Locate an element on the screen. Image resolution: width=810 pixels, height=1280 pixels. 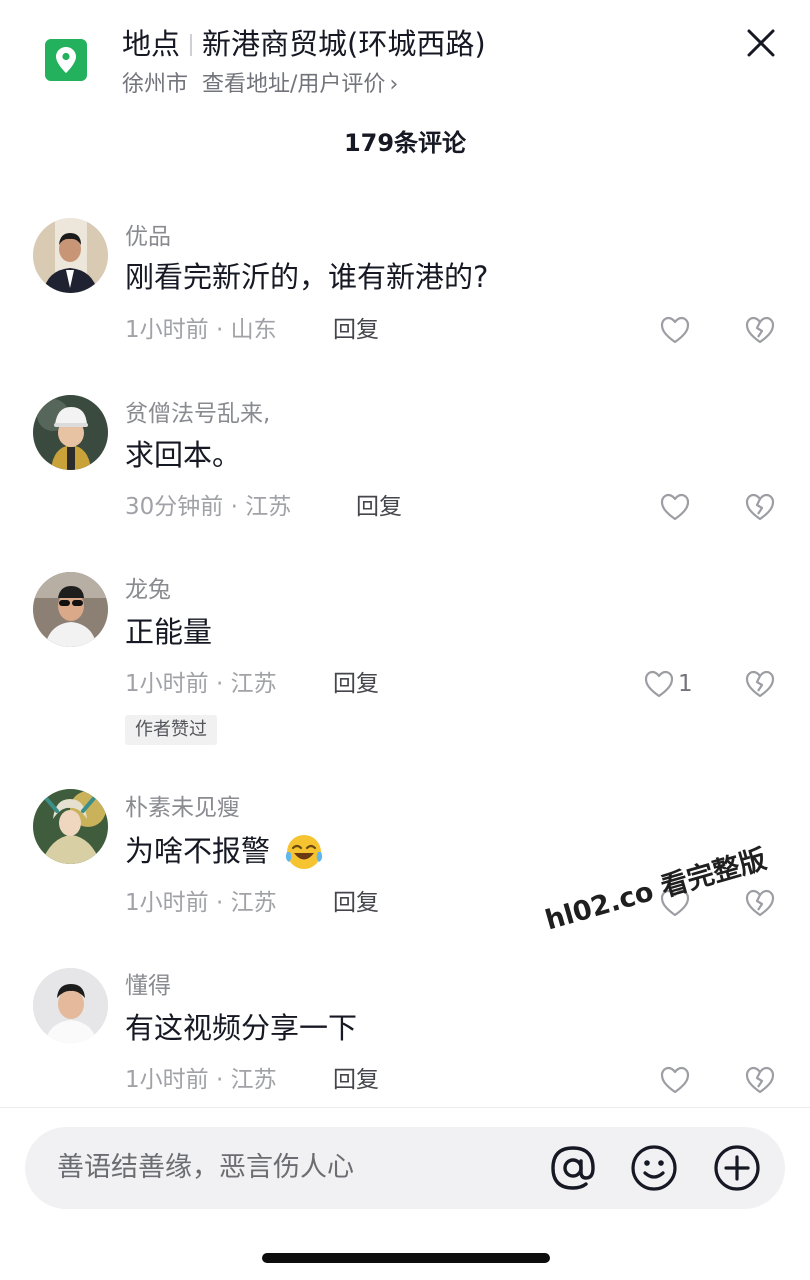
comment-meta: 1小时前 · 山东 is located at coordinates (201, 330).